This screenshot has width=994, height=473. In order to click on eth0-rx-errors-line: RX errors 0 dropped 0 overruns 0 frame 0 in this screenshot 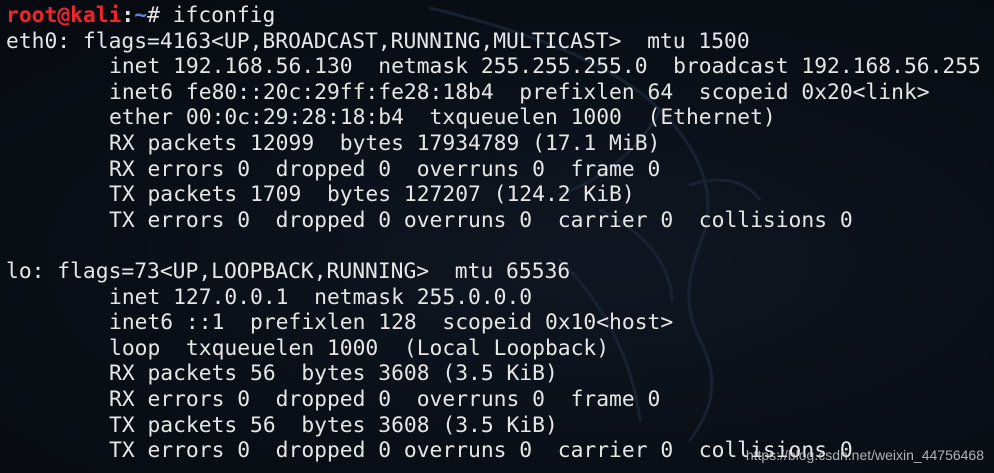, I will do `click(385, 169)`.